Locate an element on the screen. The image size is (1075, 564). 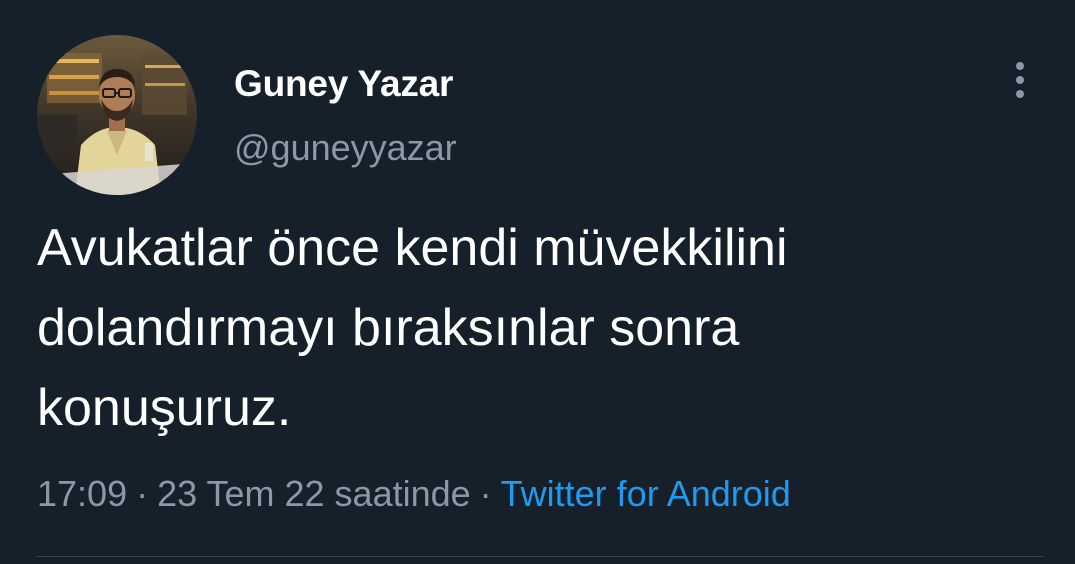
author-handle: @guneyyazar is located at coordinates (345, 148).